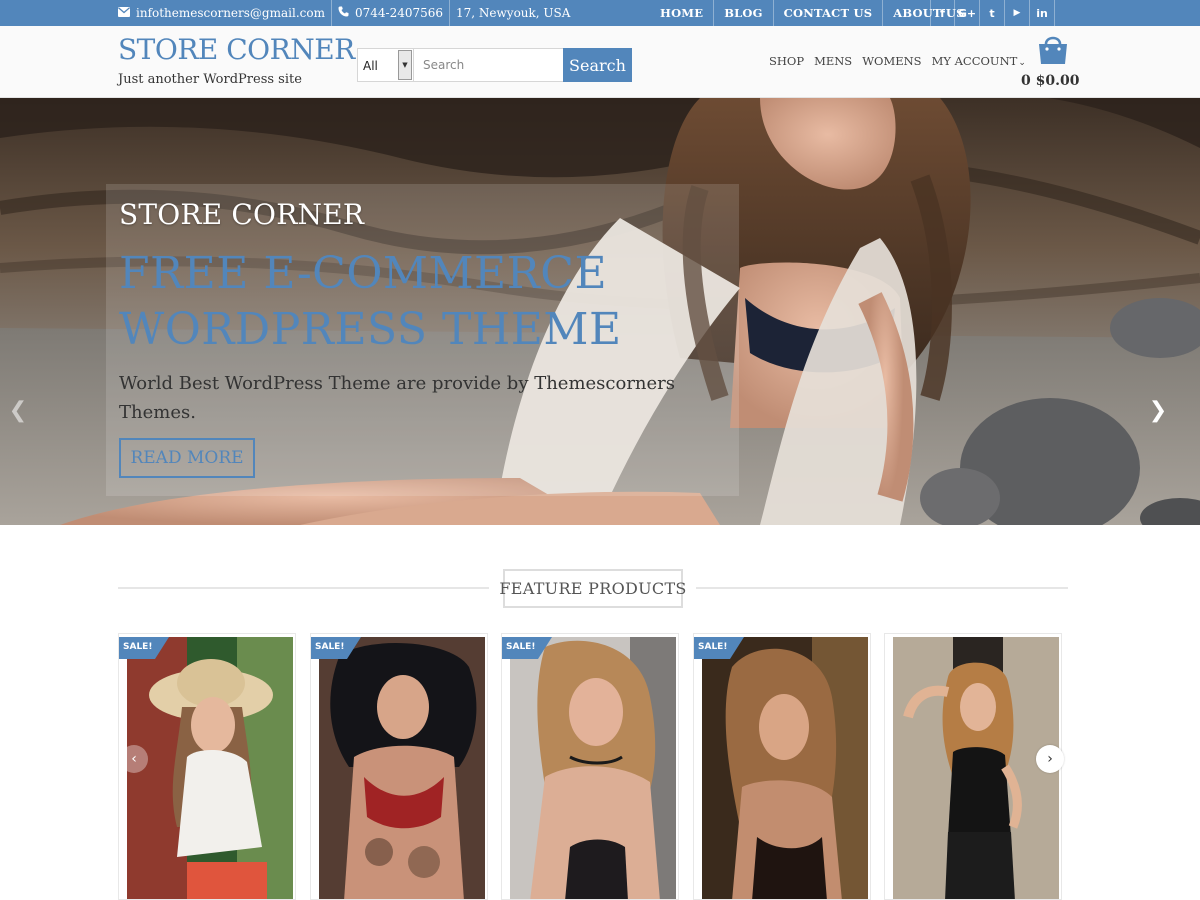  What do you see at coordinates (385, 65) in the screenshot?
I see `search-category-select: All ▼` at bounding box center [385, 65].